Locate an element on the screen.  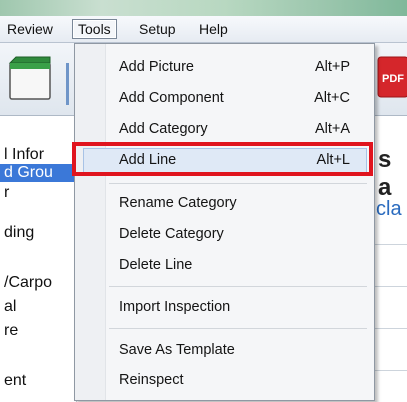
tree-item: l Infor is located at coordinates (24, 155).